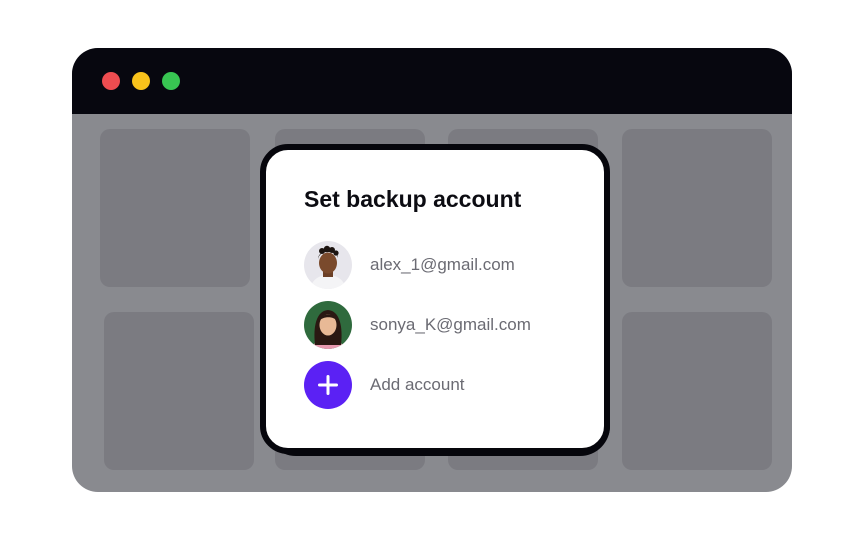 Image resolution: width=864 pixels, height=540 pixels. I want to click on account-option-alex: alex_1@gmail.com, so click(409, 265).